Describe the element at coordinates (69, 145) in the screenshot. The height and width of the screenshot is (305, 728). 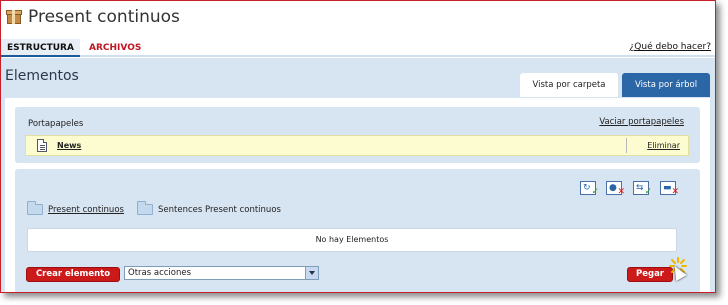
I see `clipboard-item-link: News` at that location.